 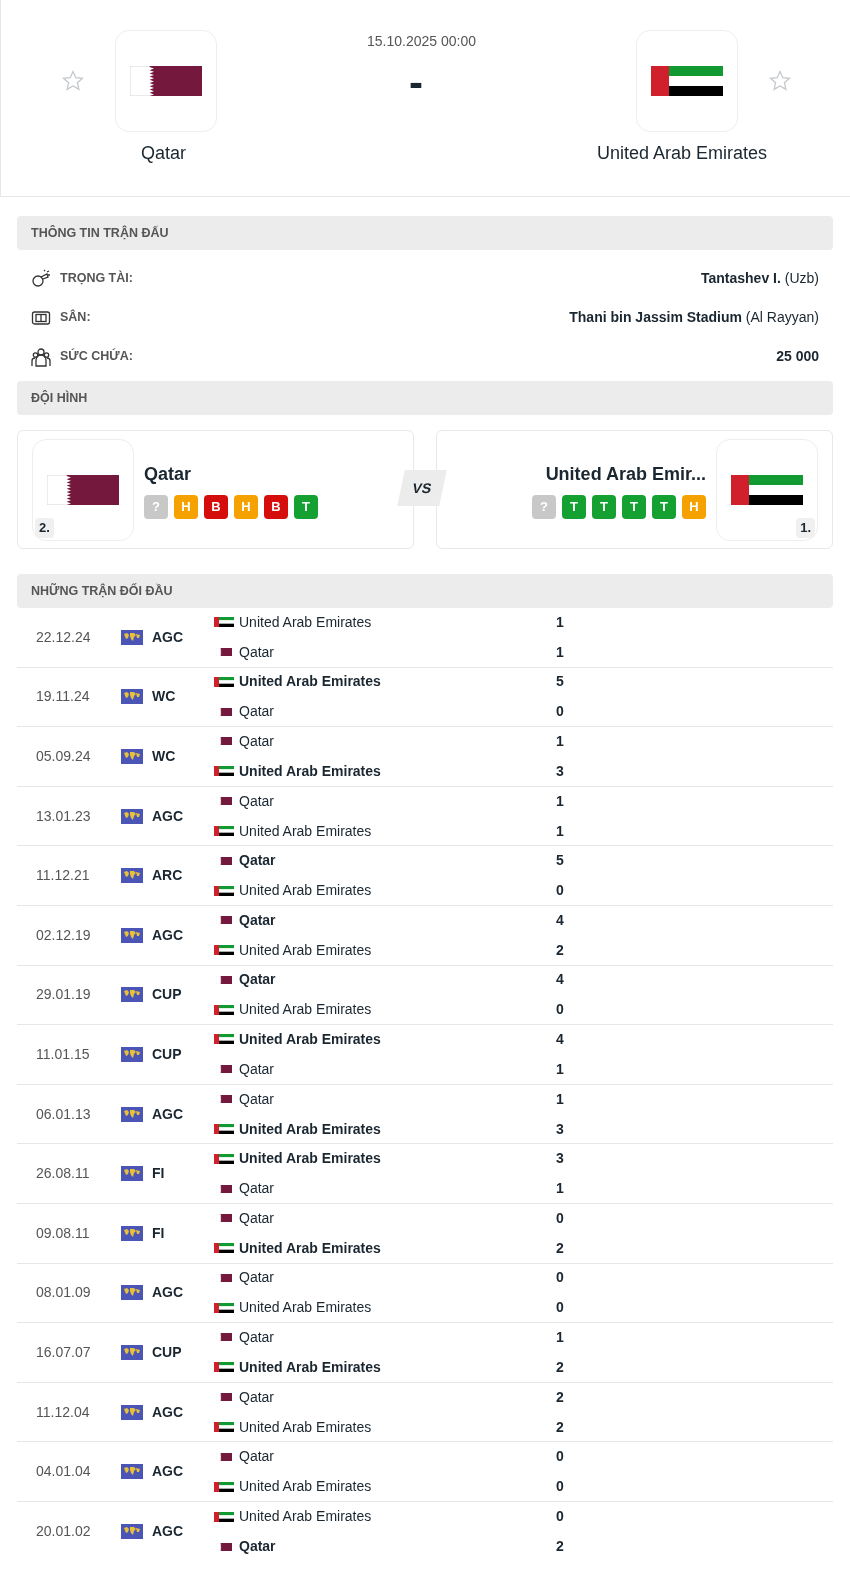 What do you see at coordinates (168, 876) in the screenshot?
I see `competition-code: ARC` at bounding box center [168, 876].